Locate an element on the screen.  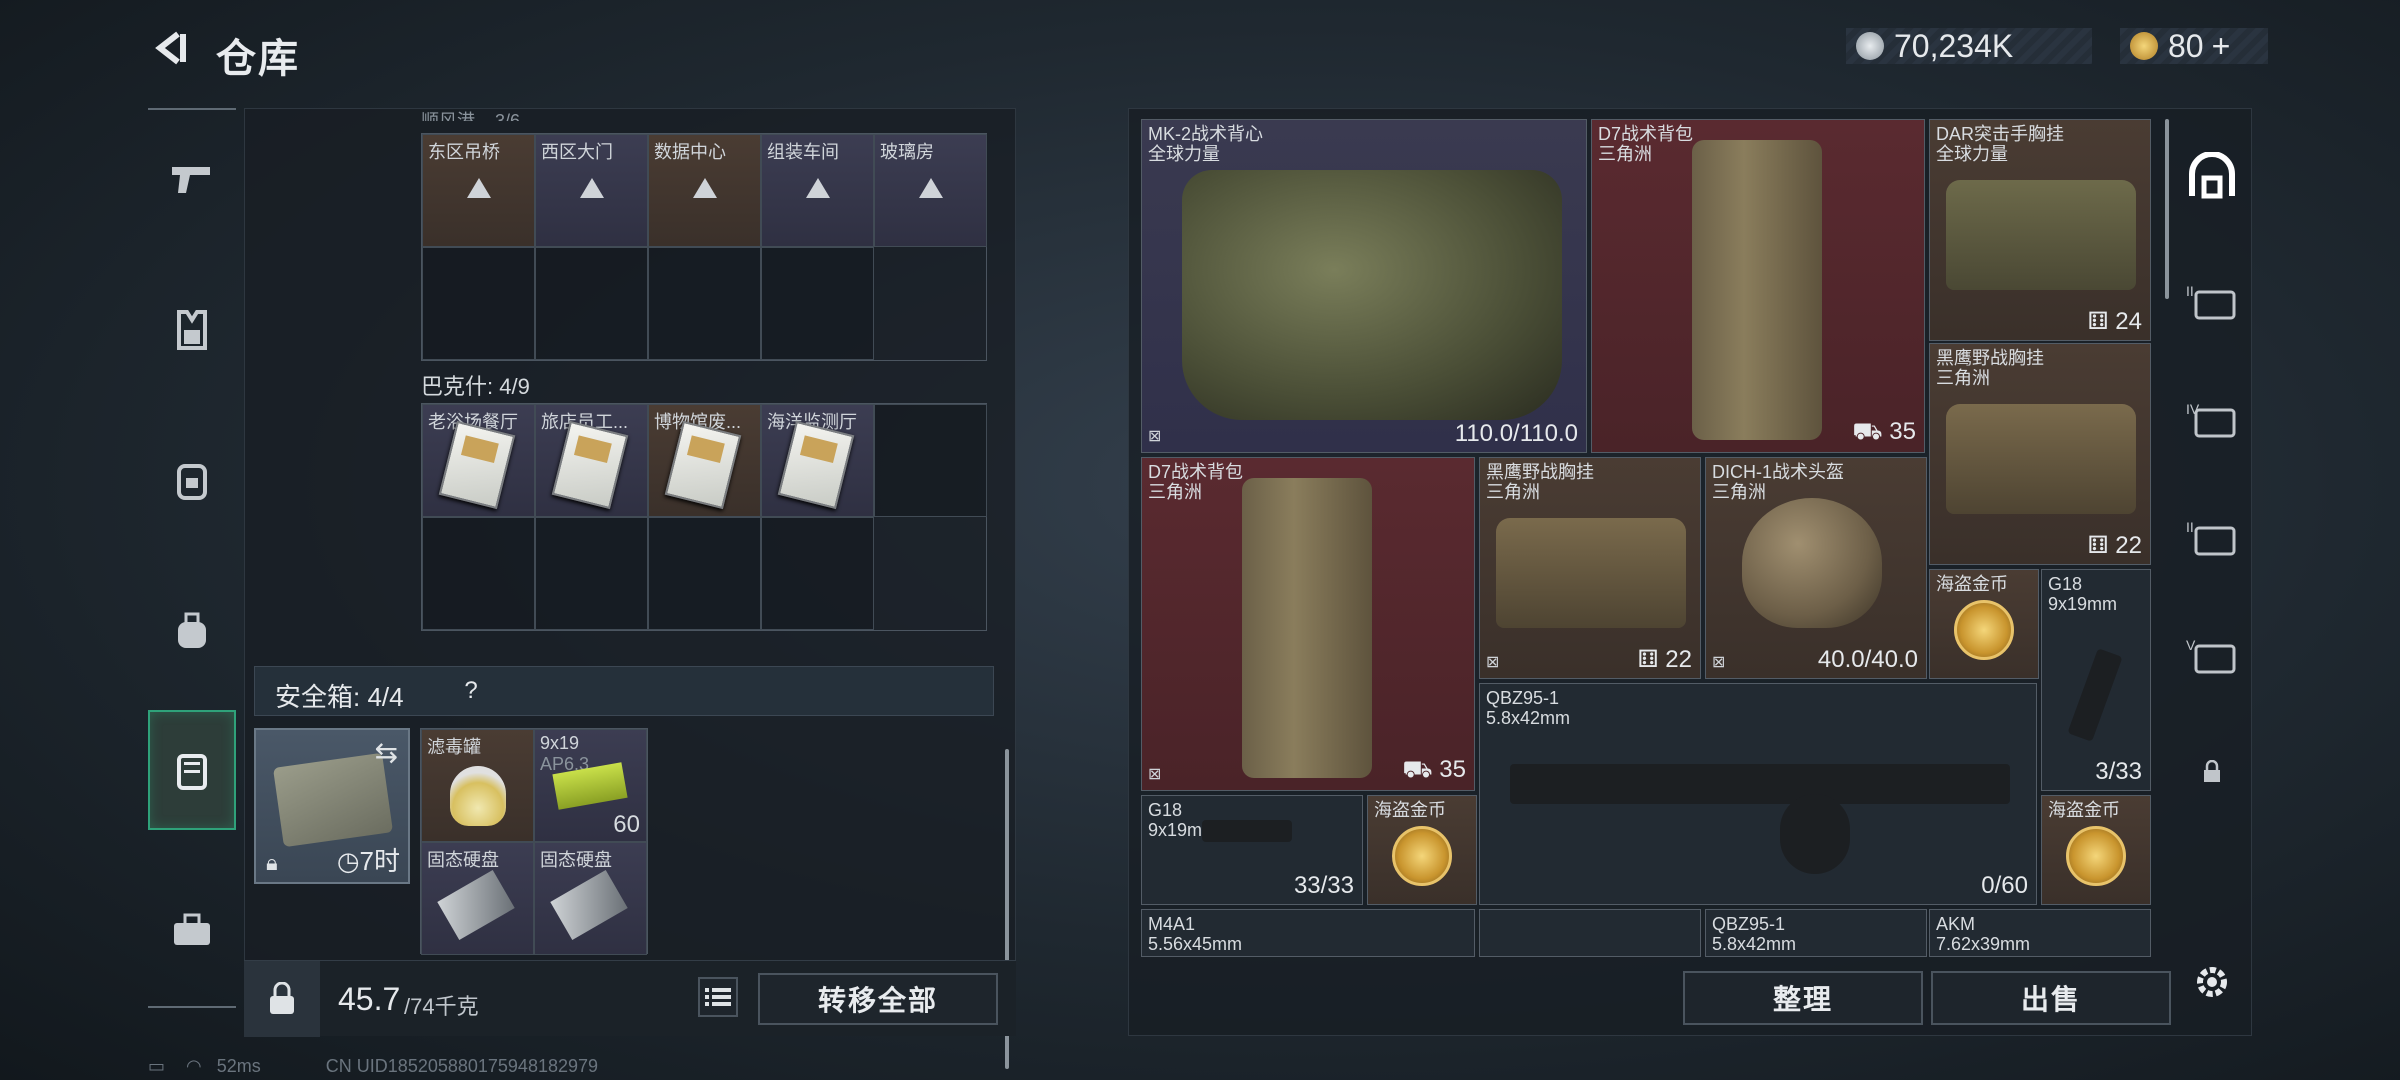
item-qbz95-rifle: QBZ95-1 5.8x42mm is located at coordinates (1816, 933).